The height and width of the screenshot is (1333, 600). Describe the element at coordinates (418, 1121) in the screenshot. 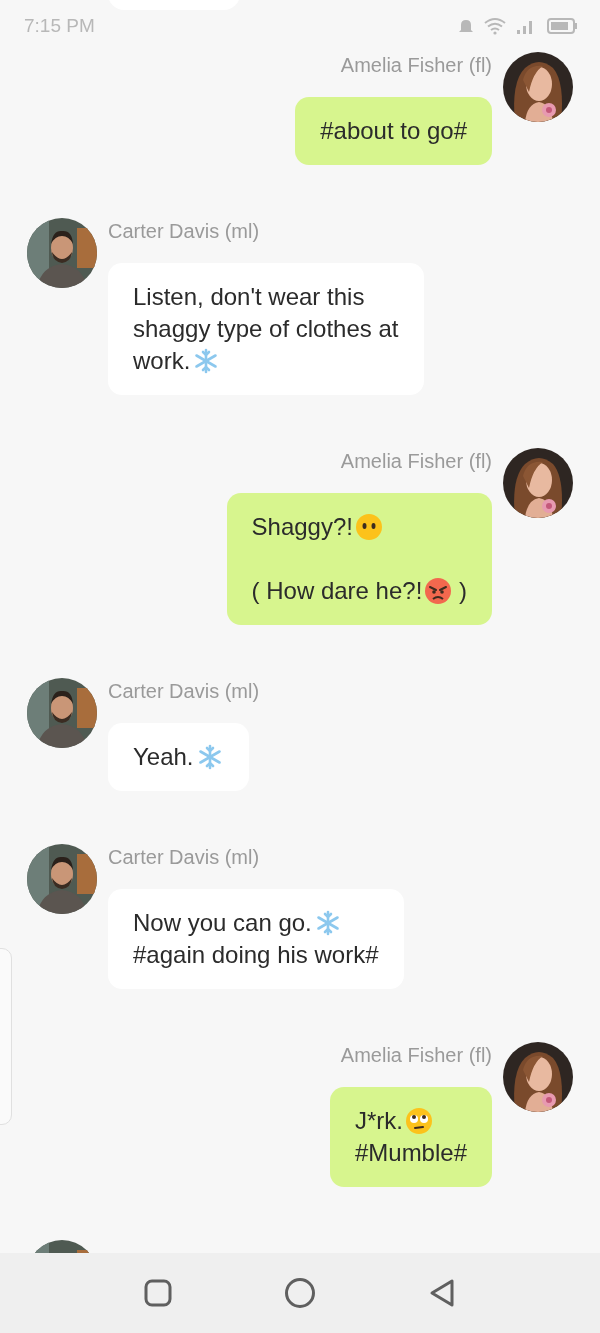

I see `eye-roll-emoji-icon` at that location.